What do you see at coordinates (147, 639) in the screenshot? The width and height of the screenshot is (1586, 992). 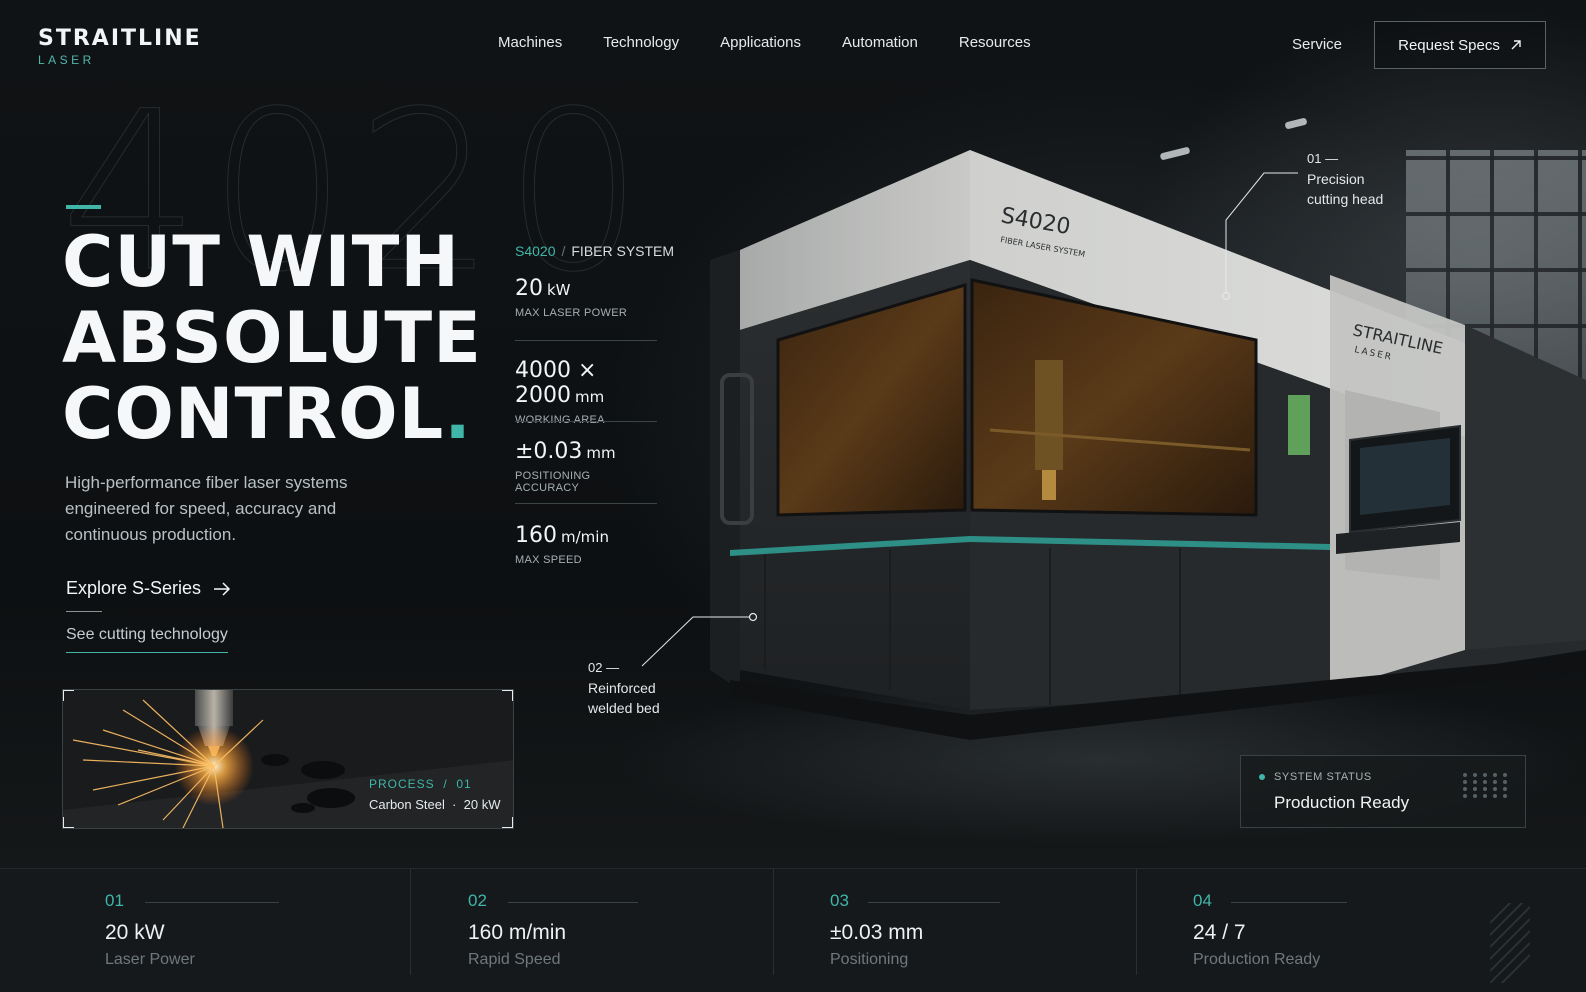 I see `cutting-technology-link: See cutting technology` at bounding box center [147, 639].